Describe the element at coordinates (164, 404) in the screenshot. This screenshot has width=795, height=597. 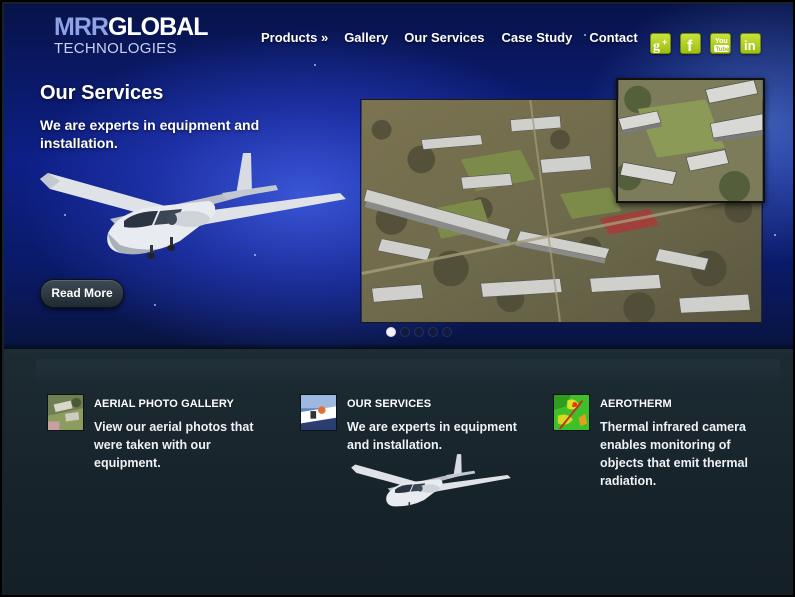
I see `feature-title: AERIAL PHOTO GALLERY` at that location.